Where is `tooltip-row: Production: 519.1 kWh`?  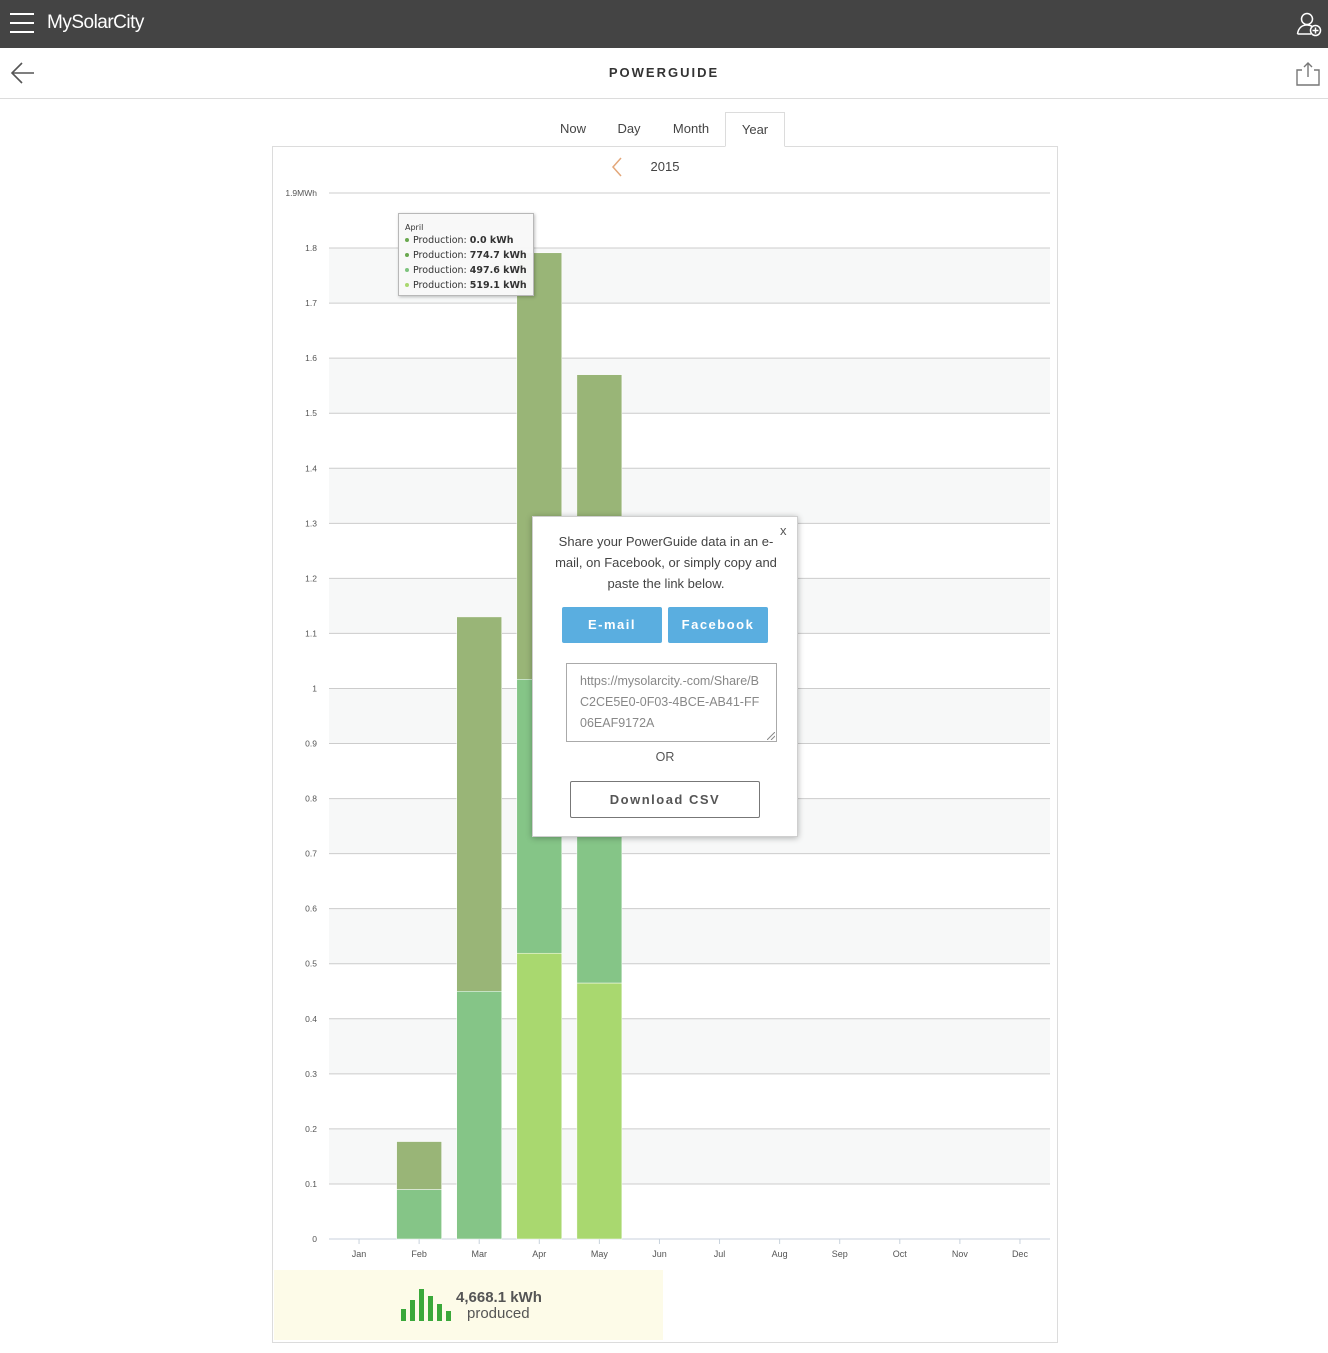 tooltip-row: Production: 519.1 kWh is located at coordinates (469, 287).